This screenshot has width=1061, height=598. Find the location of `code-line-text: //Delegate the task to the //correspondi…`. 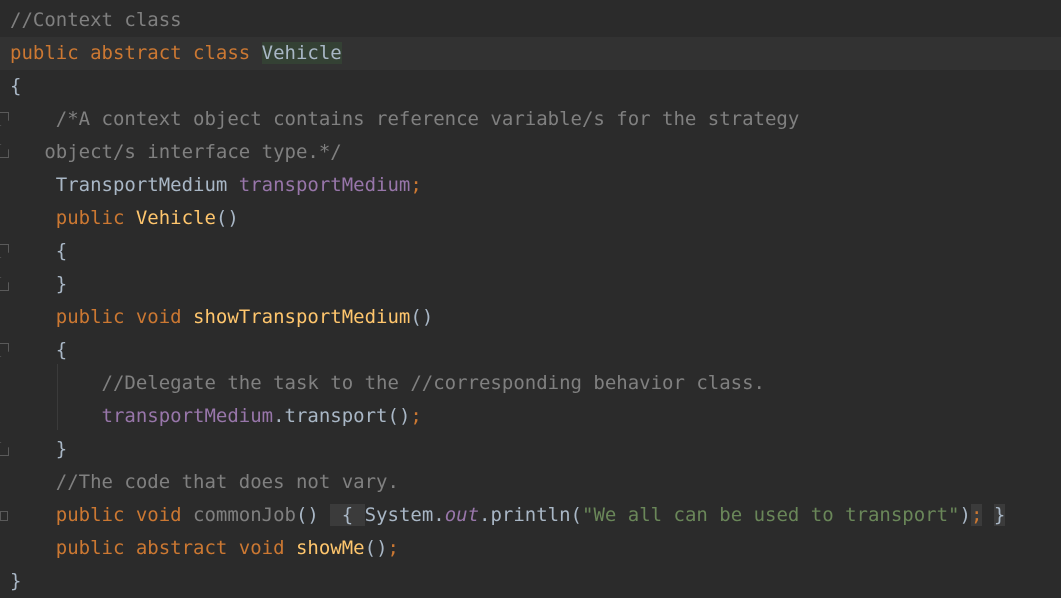

code-line-text: //Delegate the task to the //correspondi… is located at coordinates (387, 383).